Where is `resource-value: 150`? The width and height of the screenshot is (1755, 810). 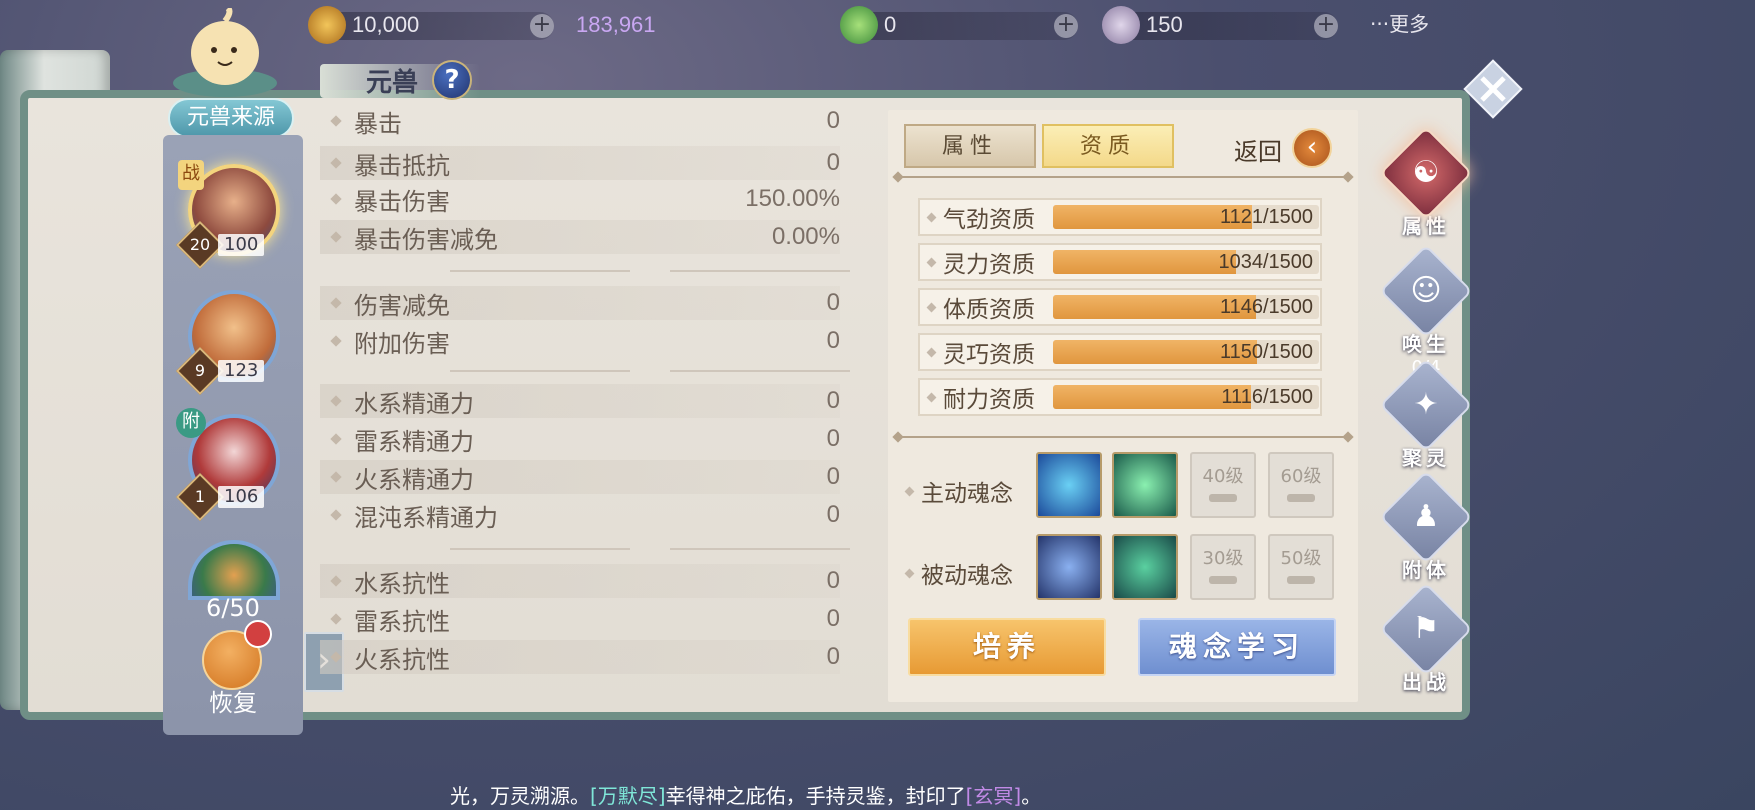 resource-value: 150 is located at coordinates (1164, 24).